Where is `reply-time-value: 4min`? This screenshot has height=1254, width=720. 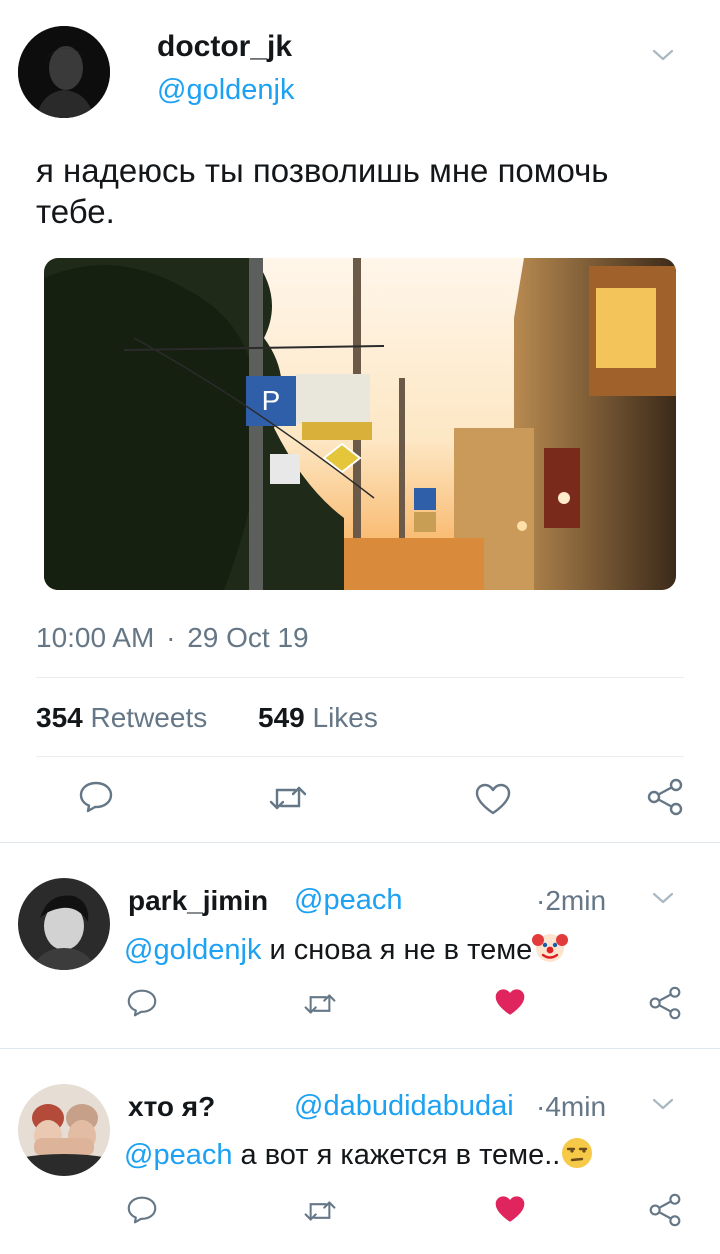
reply-time-value: 4min is located at coordinates (576, 1106).